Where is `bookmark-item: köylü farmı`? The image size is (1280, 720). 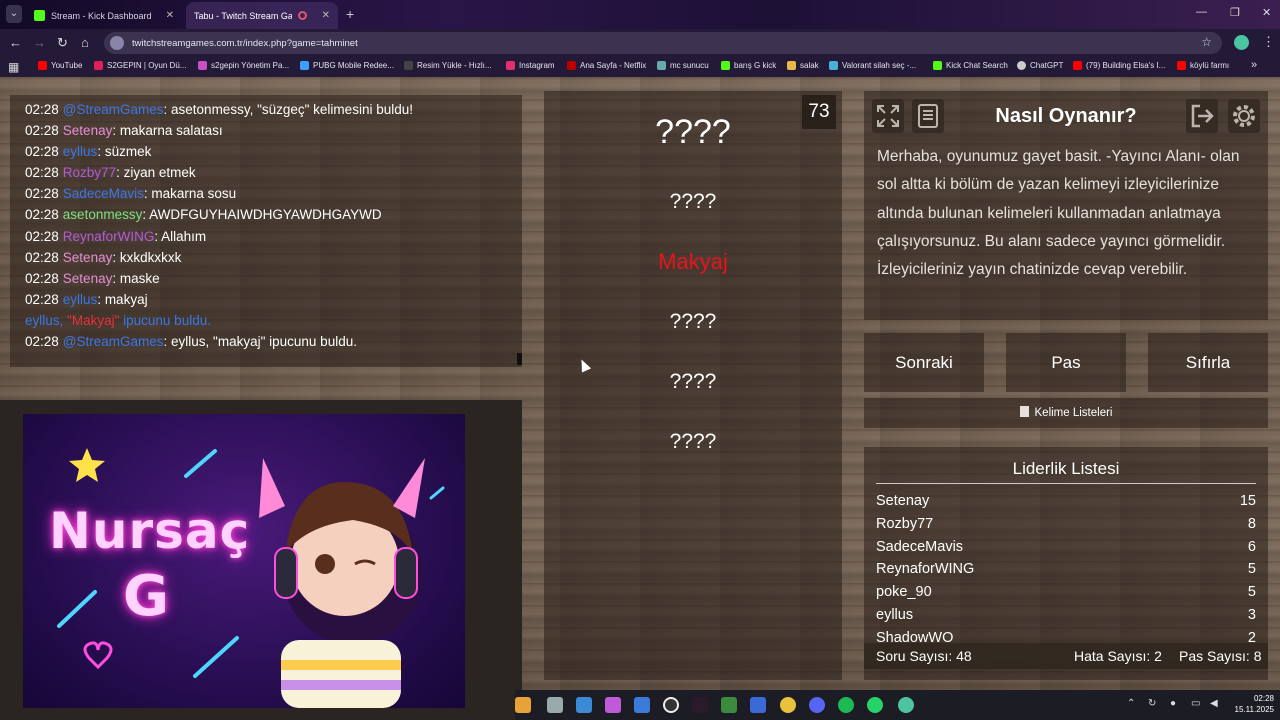 bookmark-item: köylü farmı is located at coordinates (1203, 65).